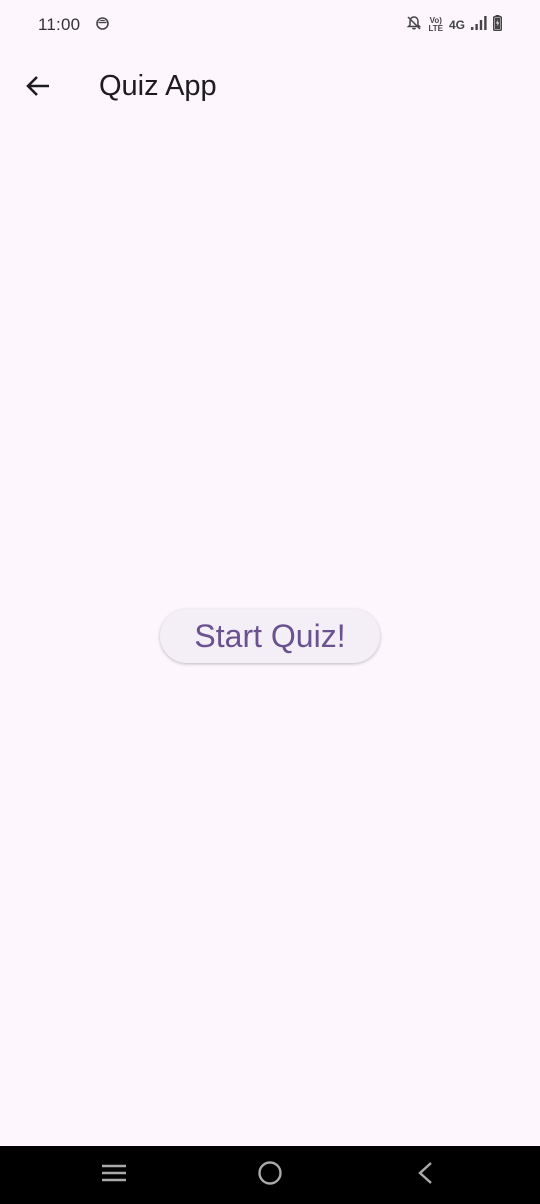  What do you see at coordinates (497, 25) in the screenshot?
I see `battery-charging-icon` at bounding box center [497, 25].